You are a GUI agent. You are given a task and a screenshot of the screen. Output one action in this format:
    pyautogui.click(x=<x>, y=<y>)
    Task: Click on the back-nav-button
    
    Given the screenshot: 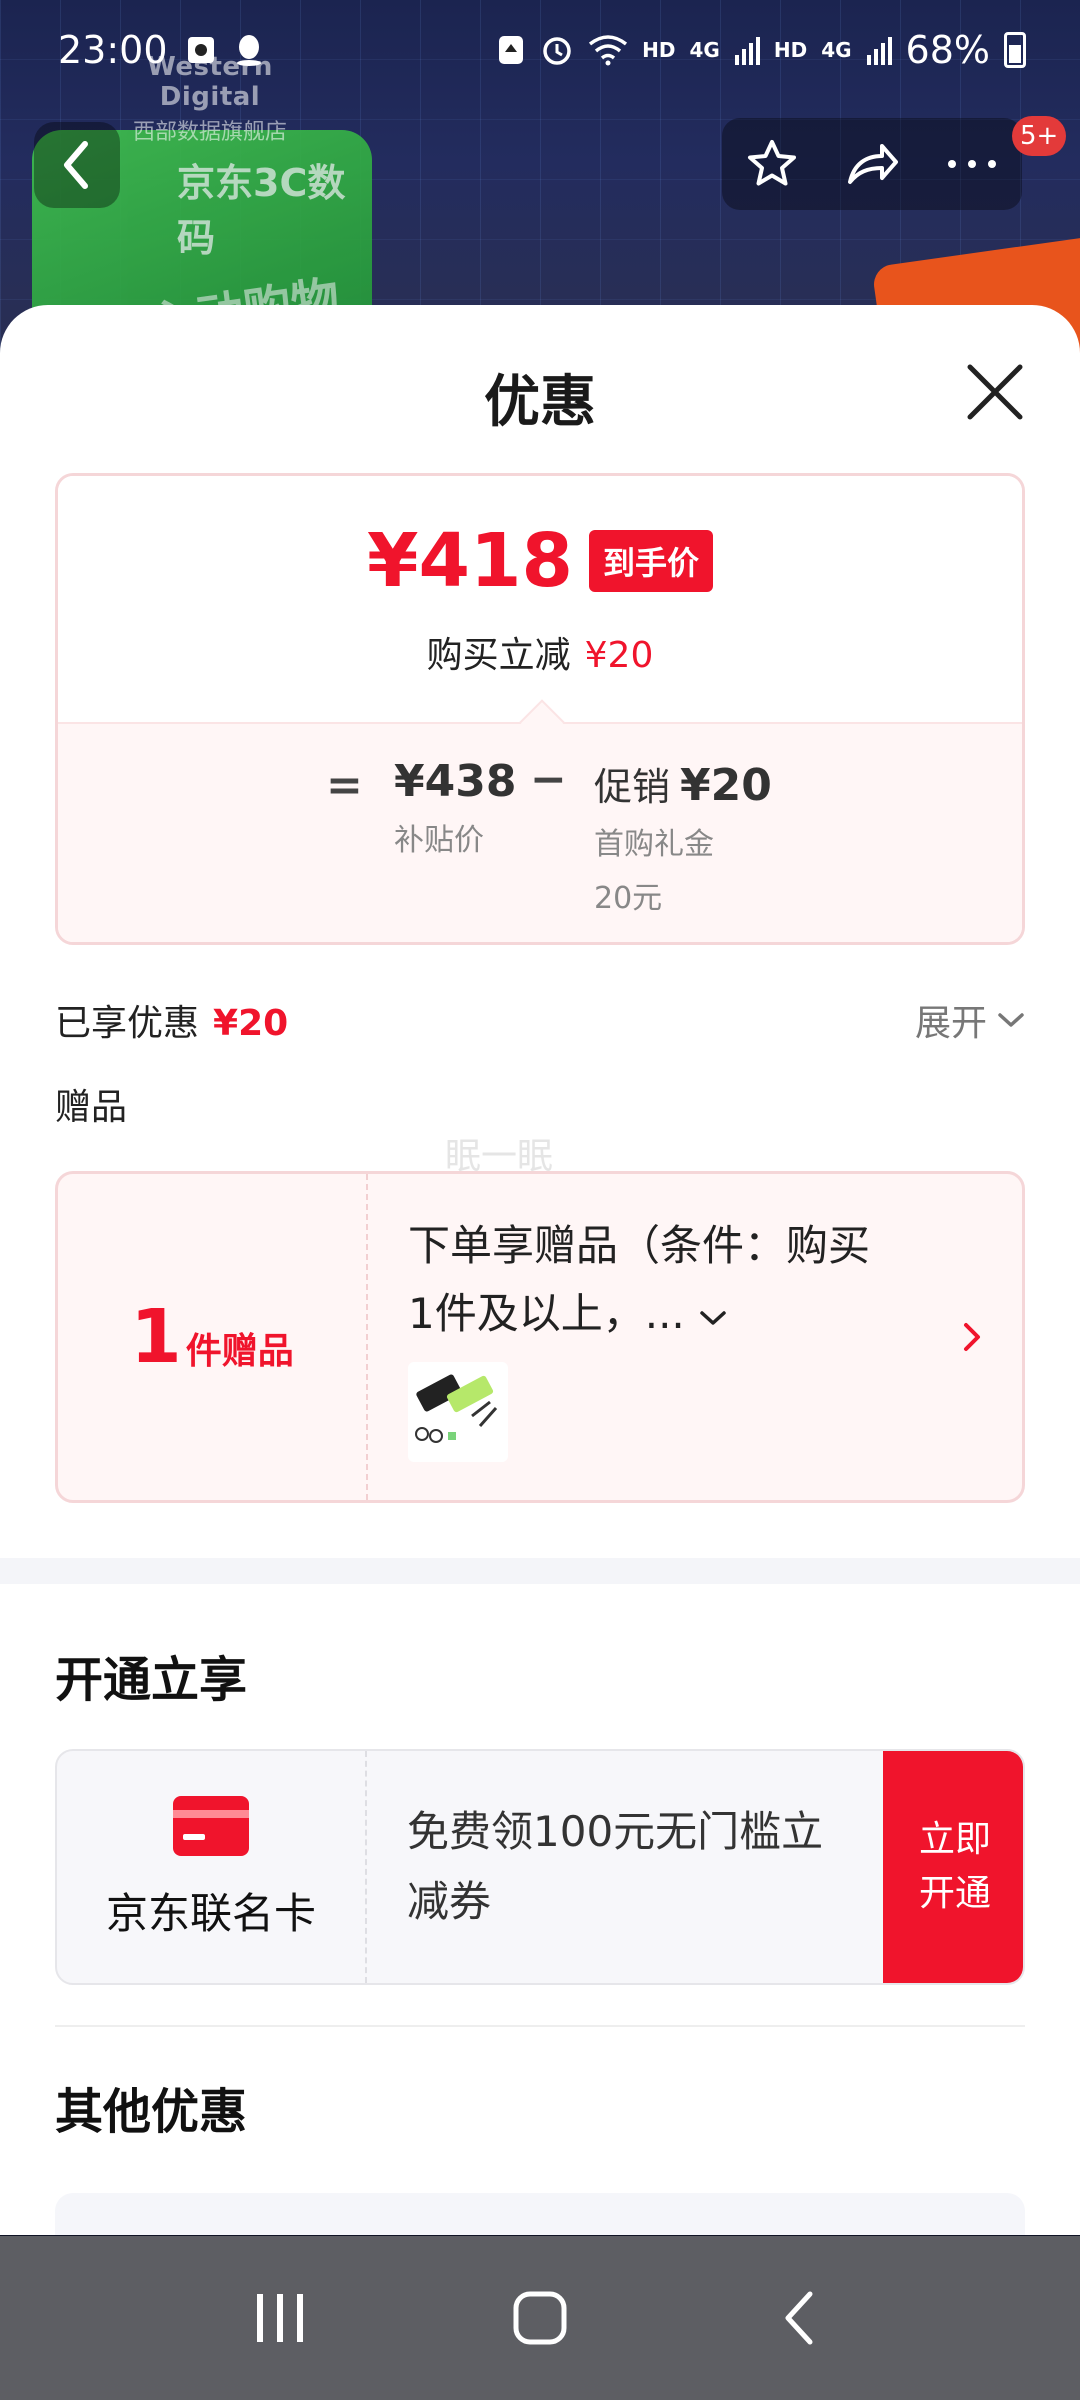 What is the action you would take?
    pyautogui.click(x=800, y=2318)
    